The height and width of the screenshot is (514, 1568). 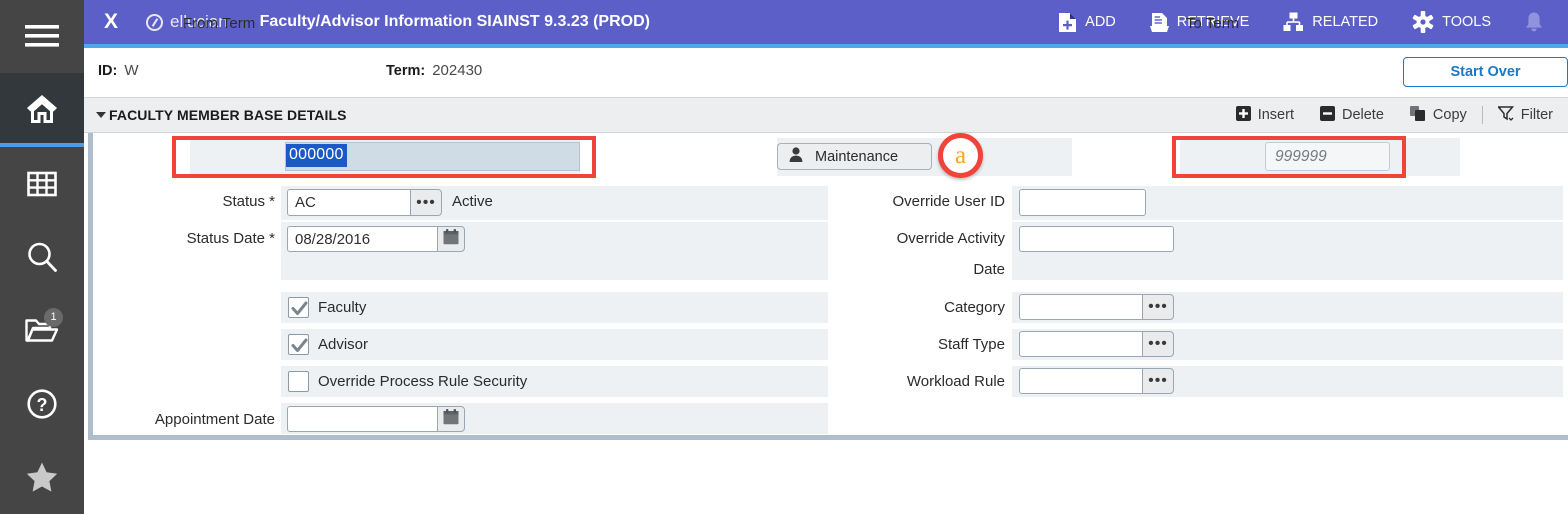 I want to click on start-over-button: Start Over, so click(x=1485, y=72).